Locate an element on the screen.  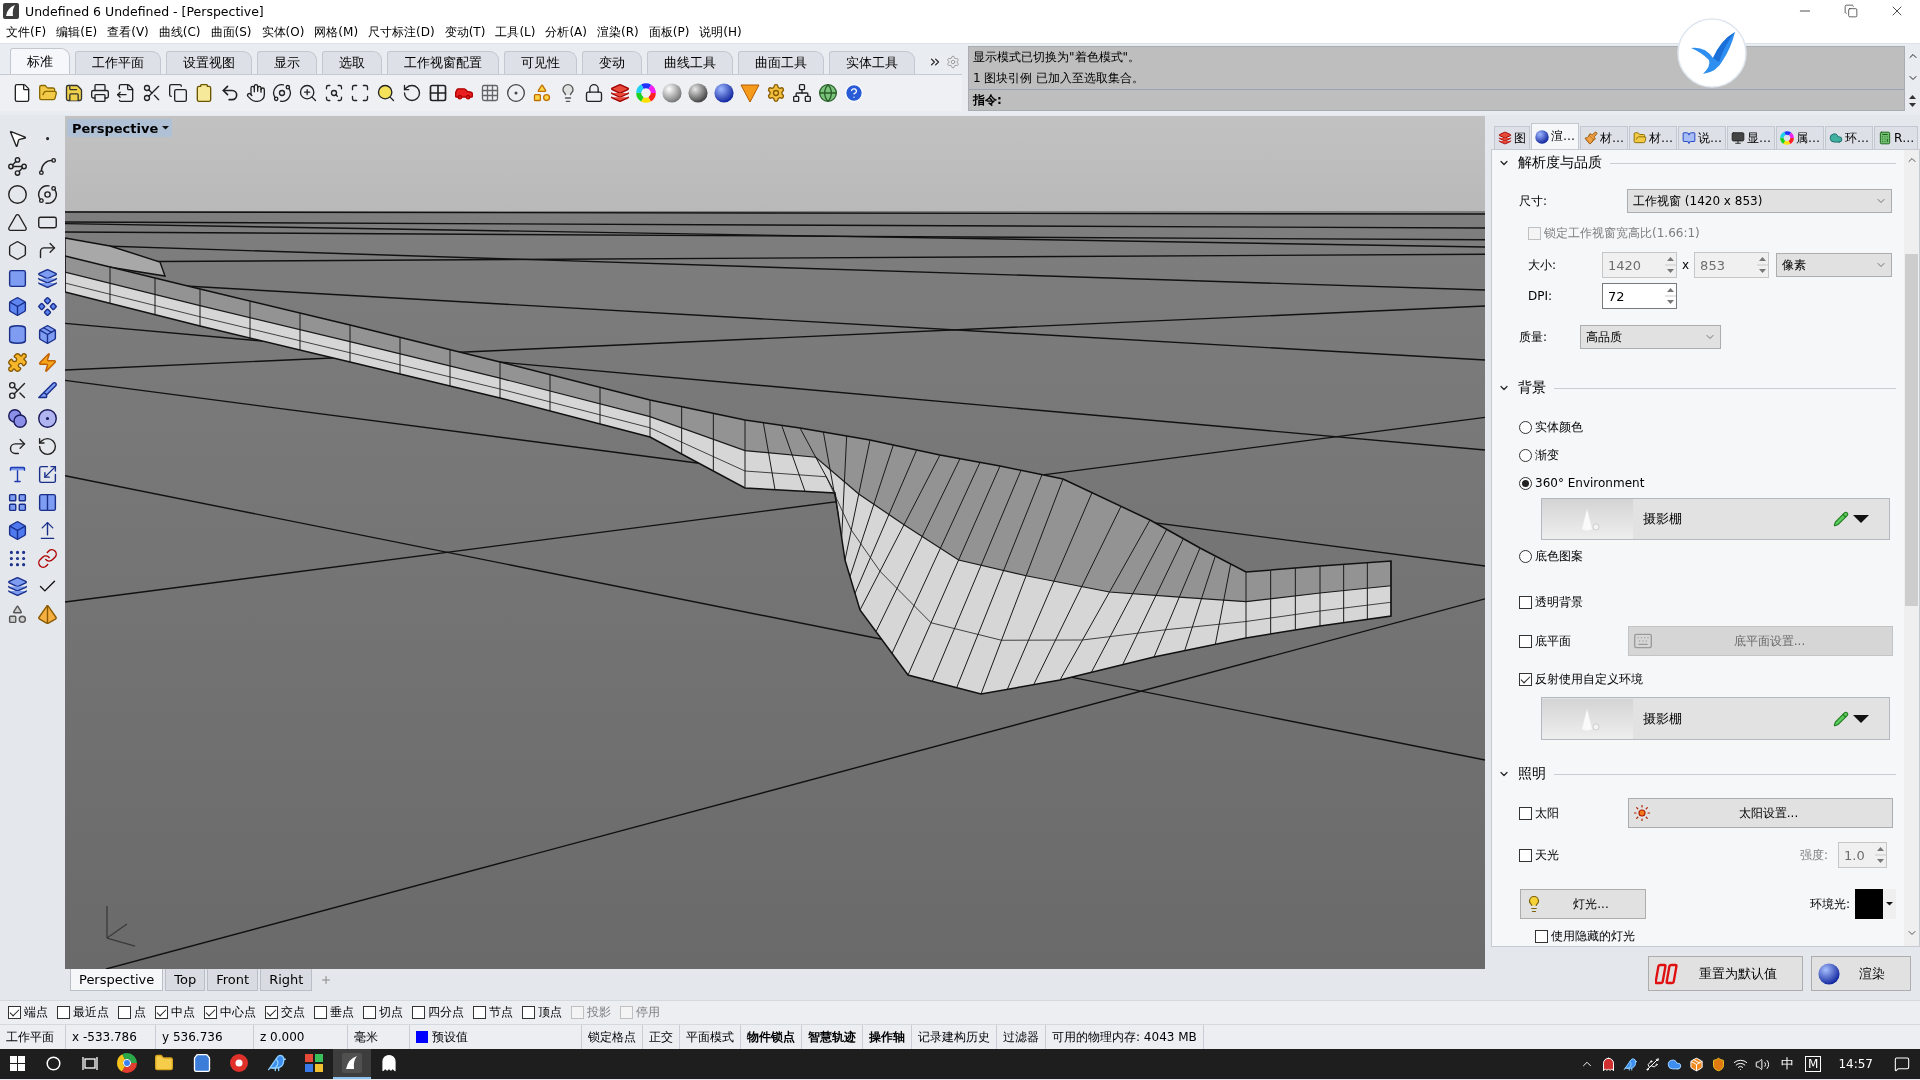
taskbar-button is located at coordinates (352, 1064).